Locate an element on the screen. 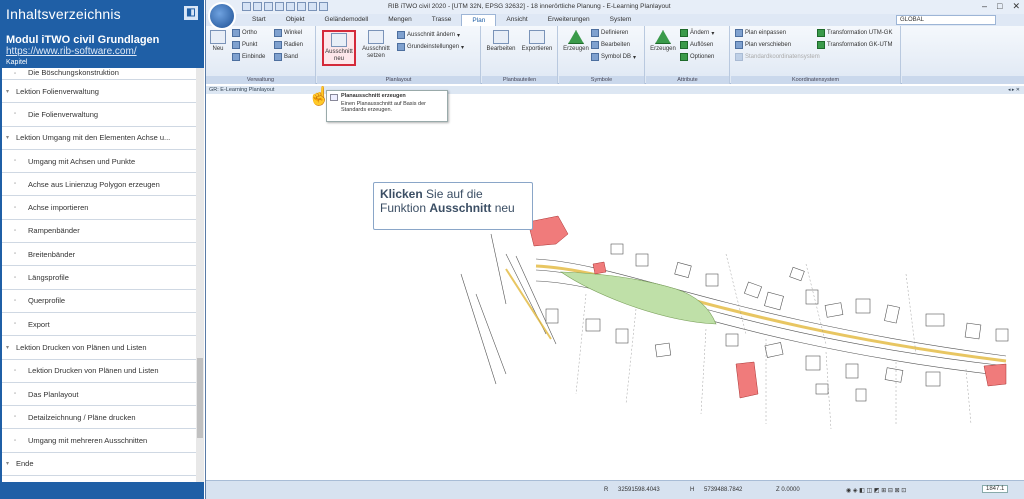 Image resolution: width=1024 pixels, height=499 pixels. toc-item: ▫ Achse aus Linienzug Polygon erzeugen is located at coordinates (99, 185).